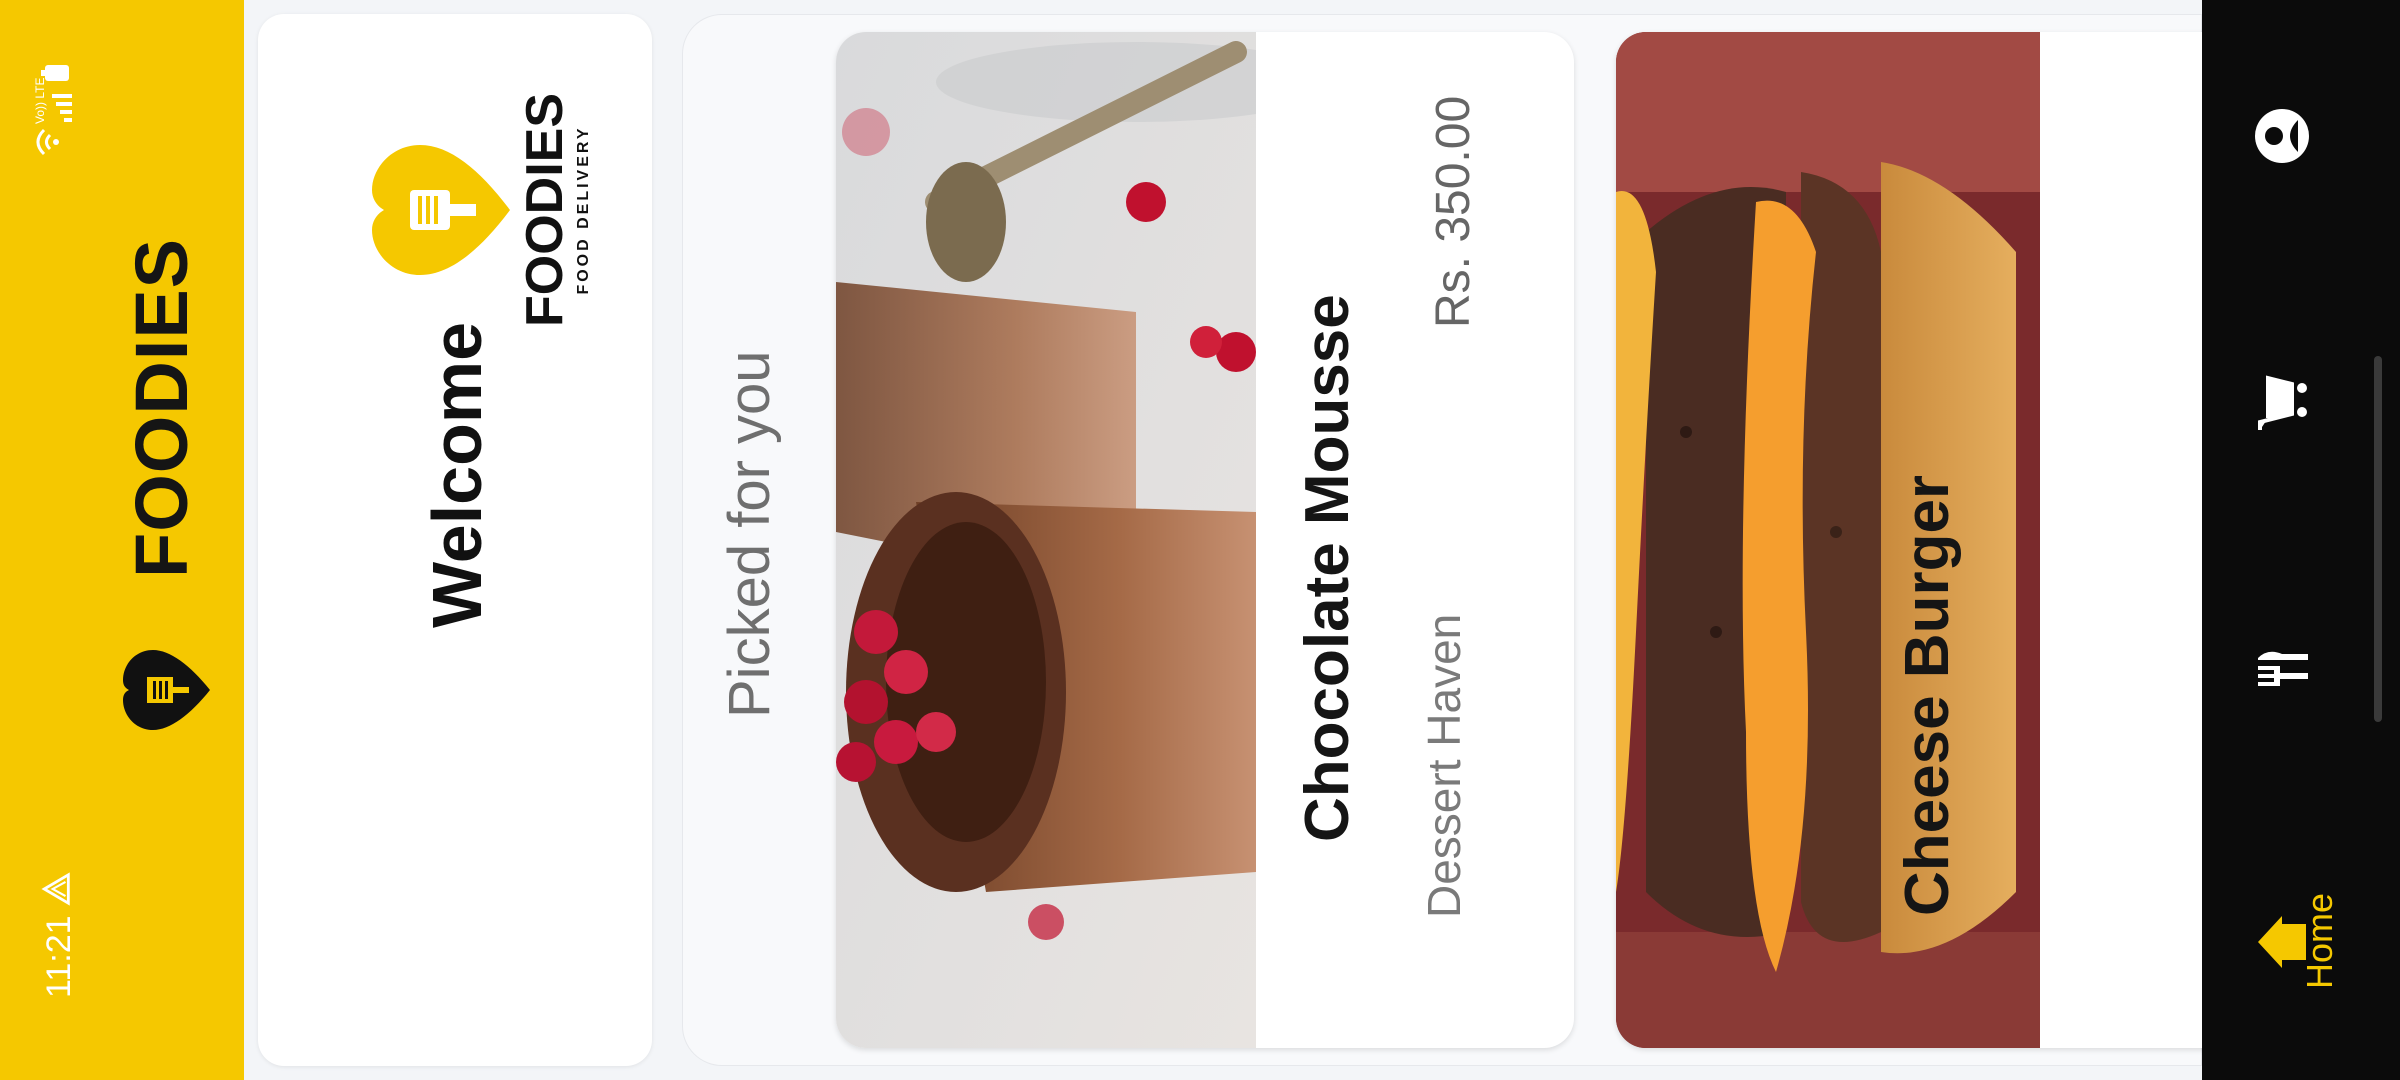 The height and width of the screenshot is (1080, 2400). Describe the element at coordinates (1327, 568) in the screenshot. I see `food-name: Chocolate Mousse` at that location.